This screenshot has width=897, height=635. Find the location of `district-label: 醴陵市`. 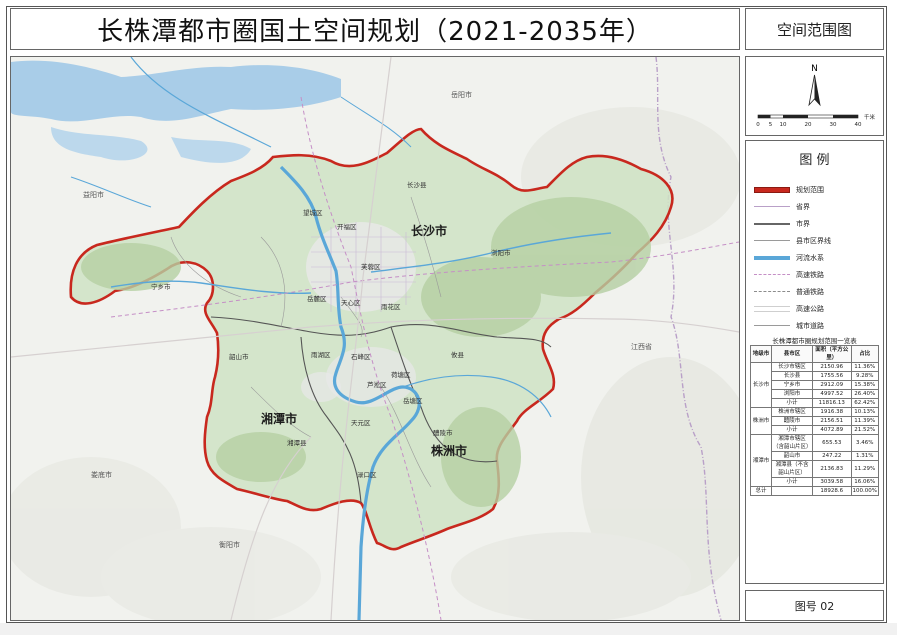

district-label: 醴陵市 is located at coordinates (443, 432).